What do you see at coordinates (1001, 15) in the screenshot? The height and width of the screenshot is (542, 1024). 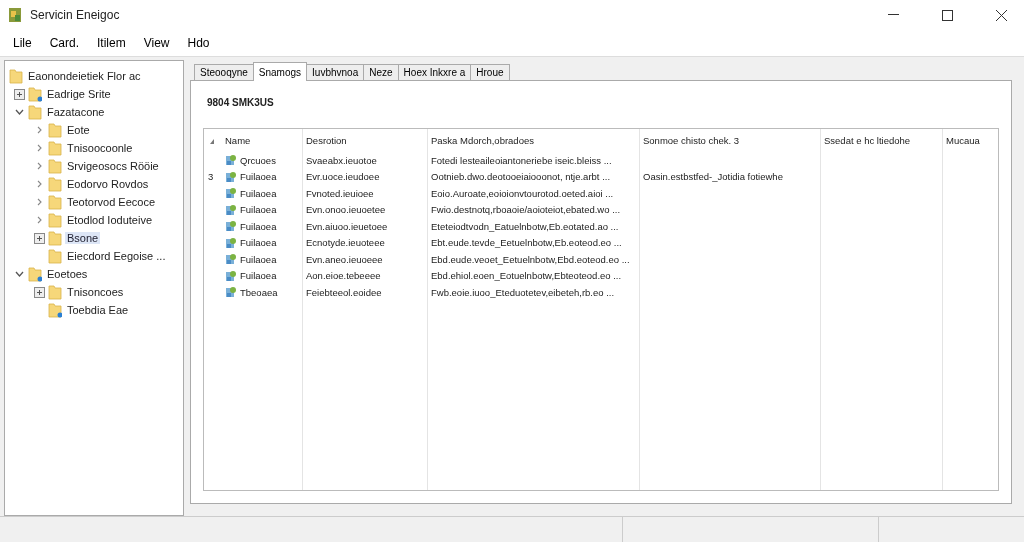 I see `close-icon` at bounding box center [1001, 15].